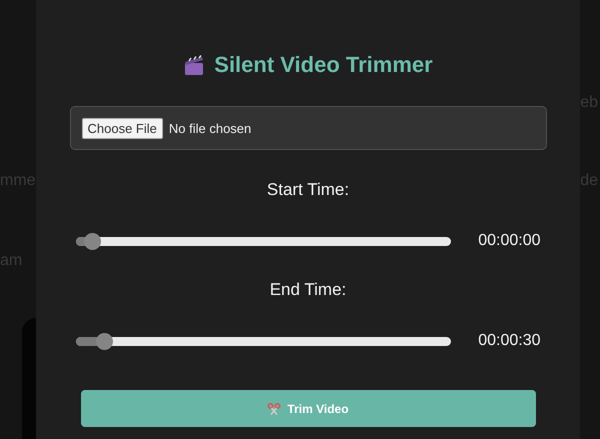  I want to click on choose-file-button: Choose File, so click(122, 128).